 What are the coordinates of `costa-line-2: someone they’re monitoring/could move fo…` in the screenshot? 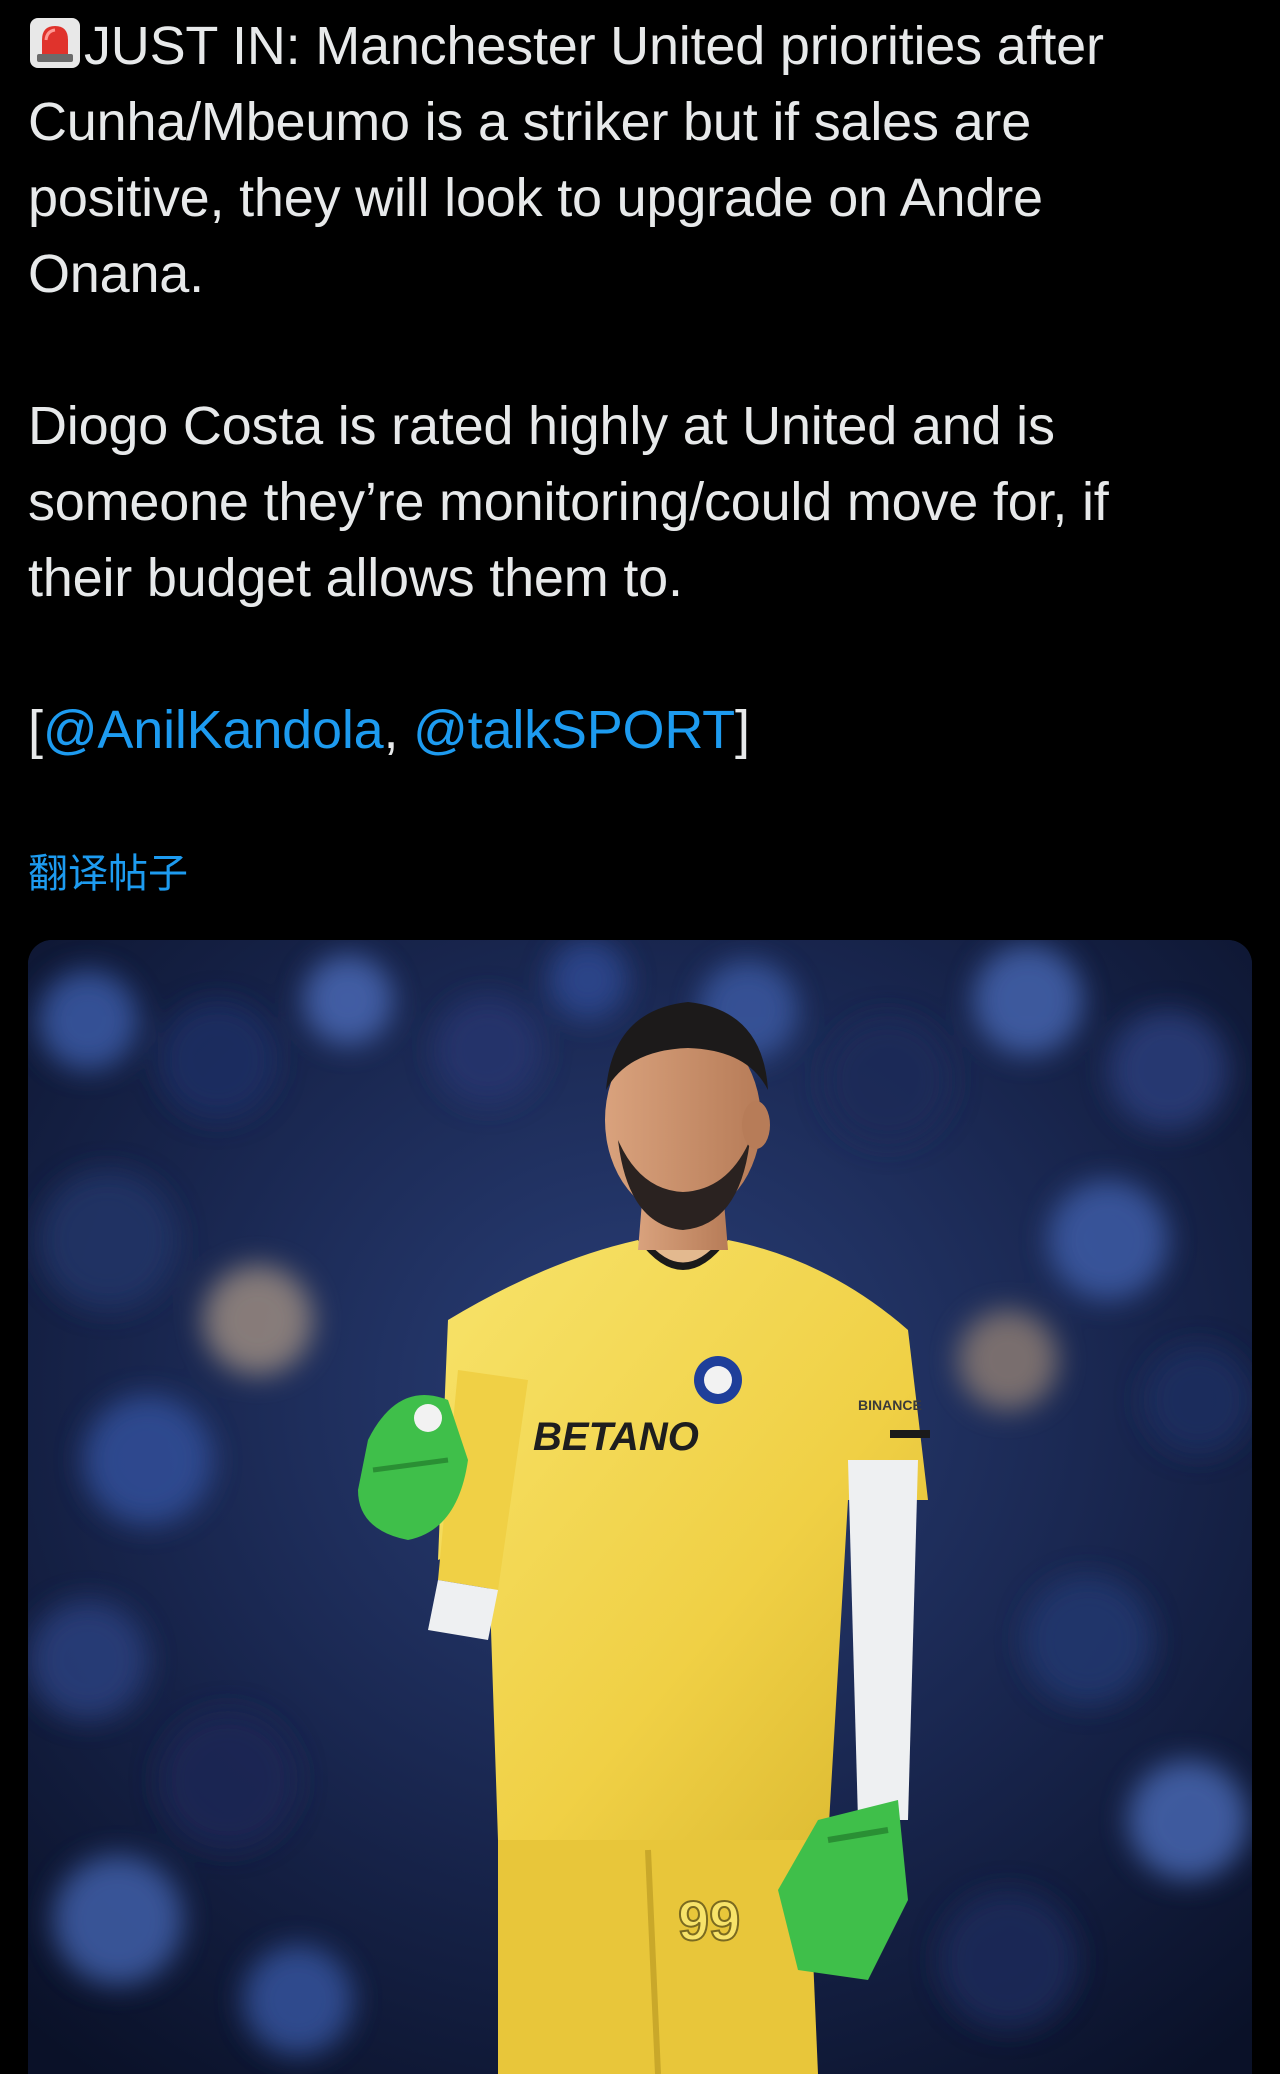 It's located at (568, 502).